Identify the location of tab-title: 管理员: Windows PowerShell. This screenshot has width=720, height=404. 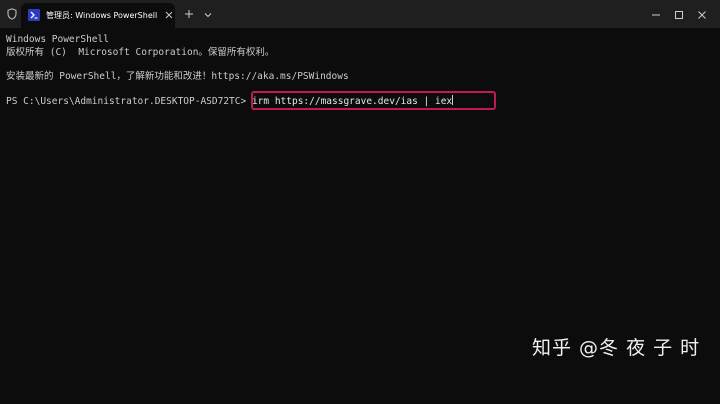
(102, 15).